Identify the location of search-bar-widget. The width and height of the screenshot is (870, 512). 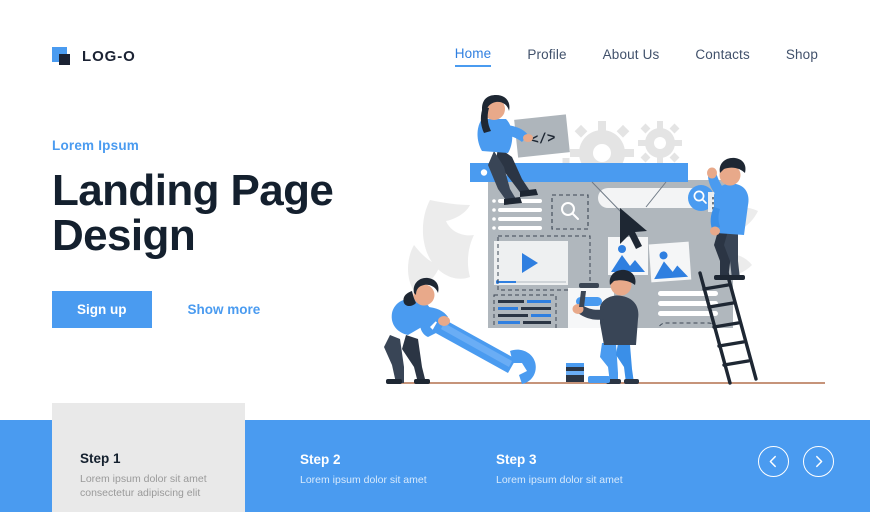
(656, 198).